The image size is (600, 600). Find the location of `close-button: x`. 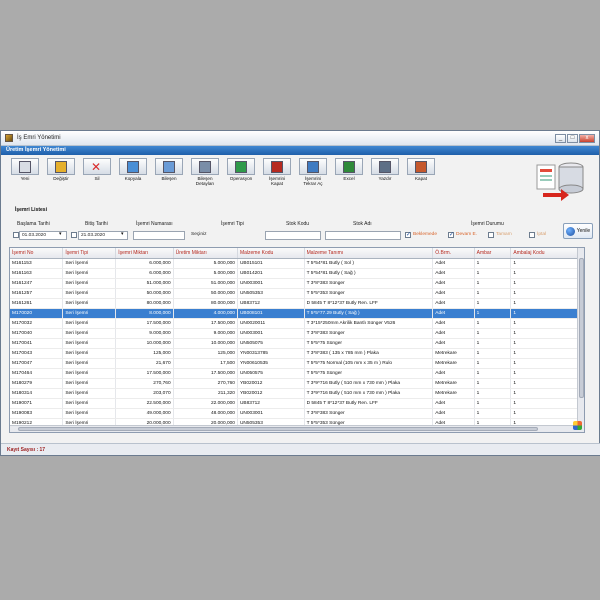

close-button: x is located at coordinates (587, 138).